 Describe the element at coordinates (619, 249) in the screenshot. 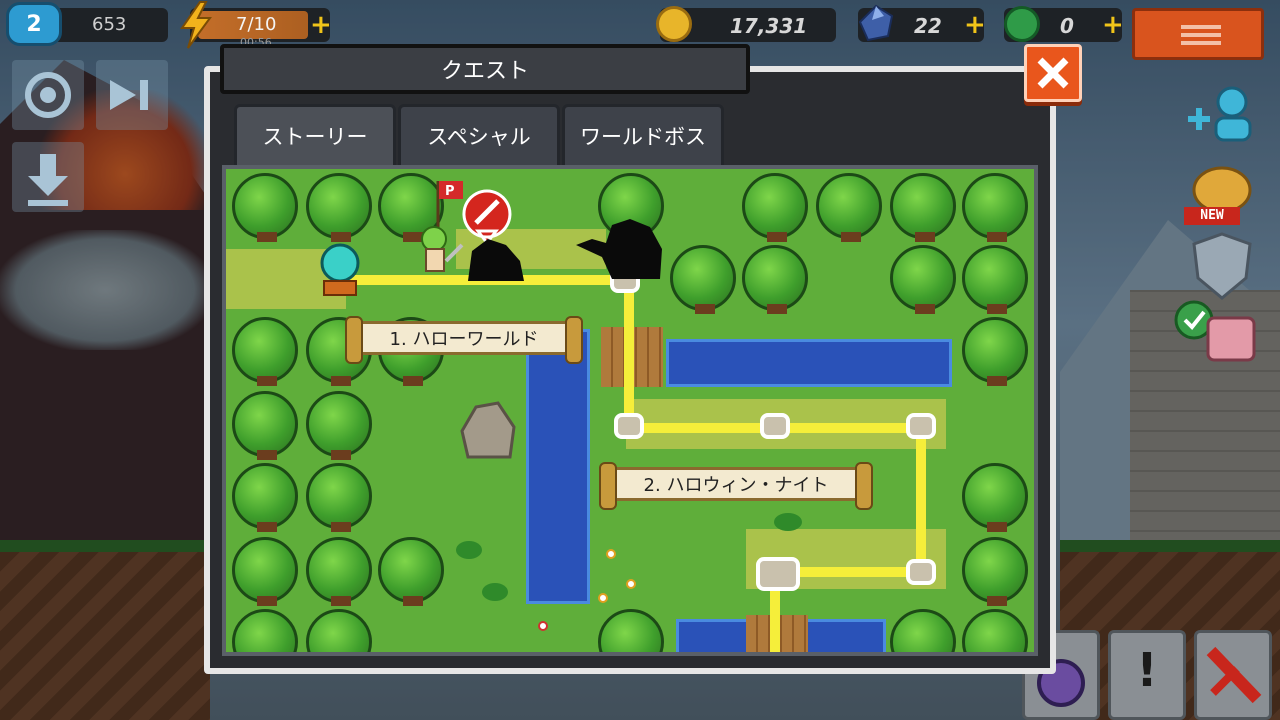

I see `boss-silhouette` at that location.